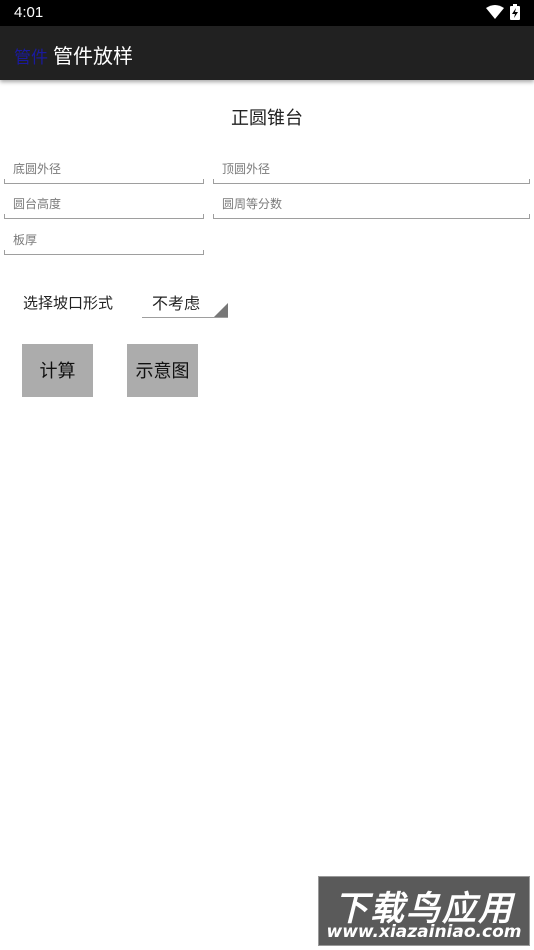 This screenshot has width=534, height=950. I want to click on frustum-height-input, so click(104, 204).